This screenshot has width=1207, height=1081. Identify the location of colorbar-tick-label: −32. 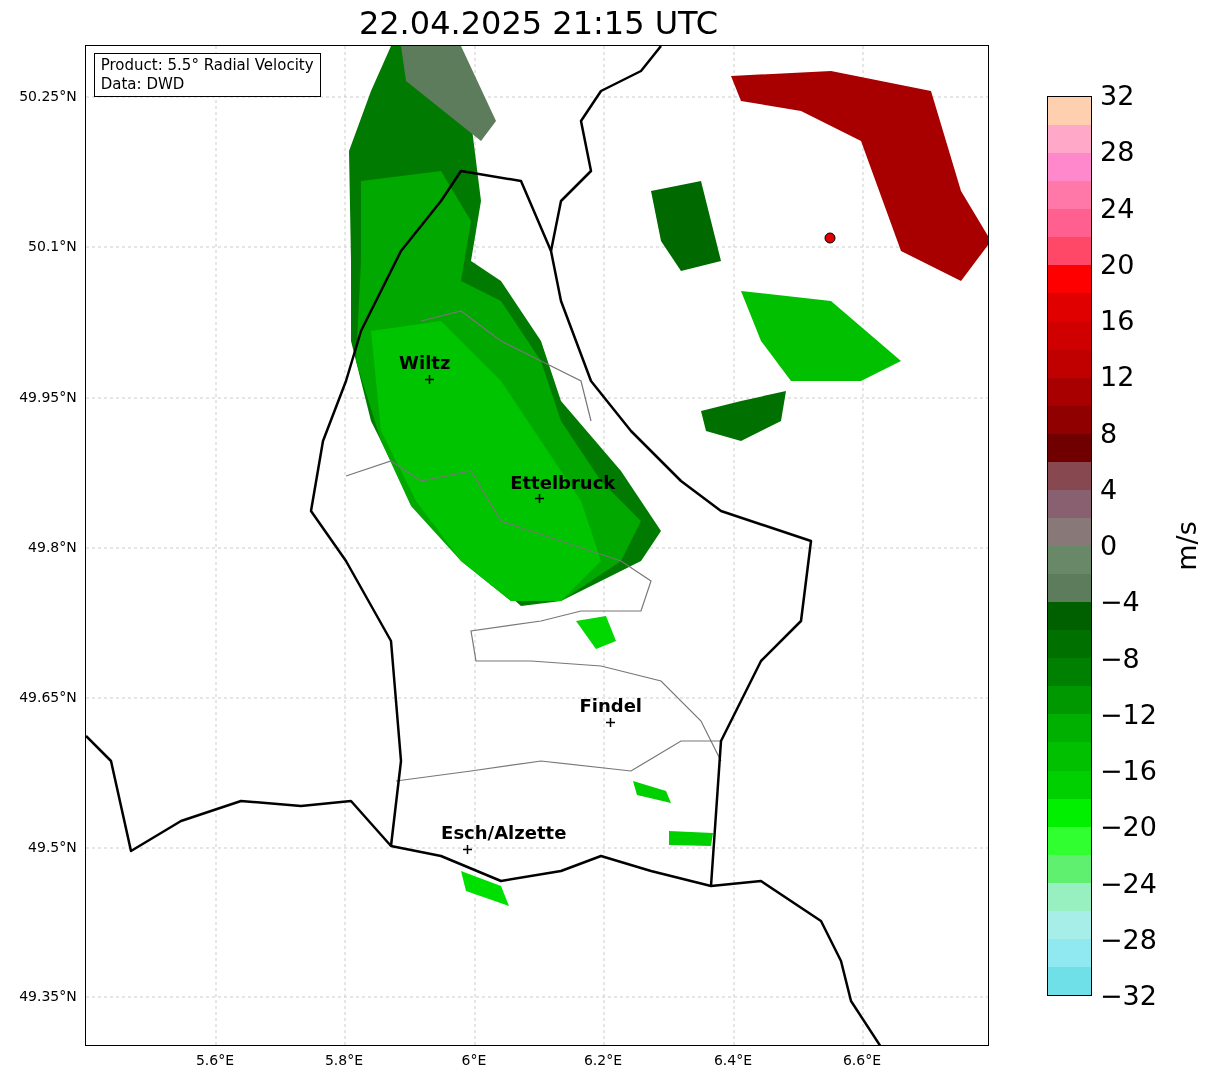
(1128, 996).